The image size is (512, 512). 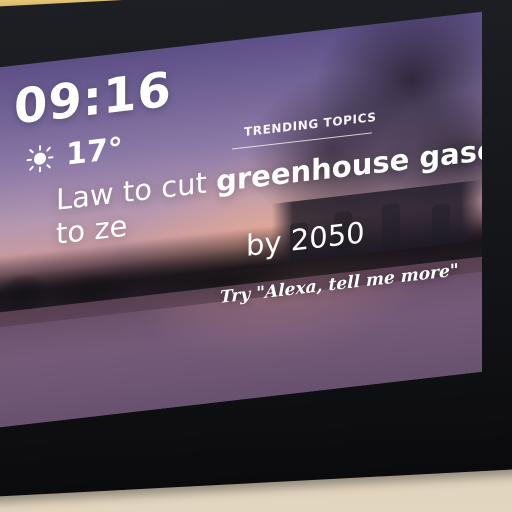 What do you see at coordinates (94, 152) in the screenshot?
I see `temperature: 17°` at bounding box center [94, 152].